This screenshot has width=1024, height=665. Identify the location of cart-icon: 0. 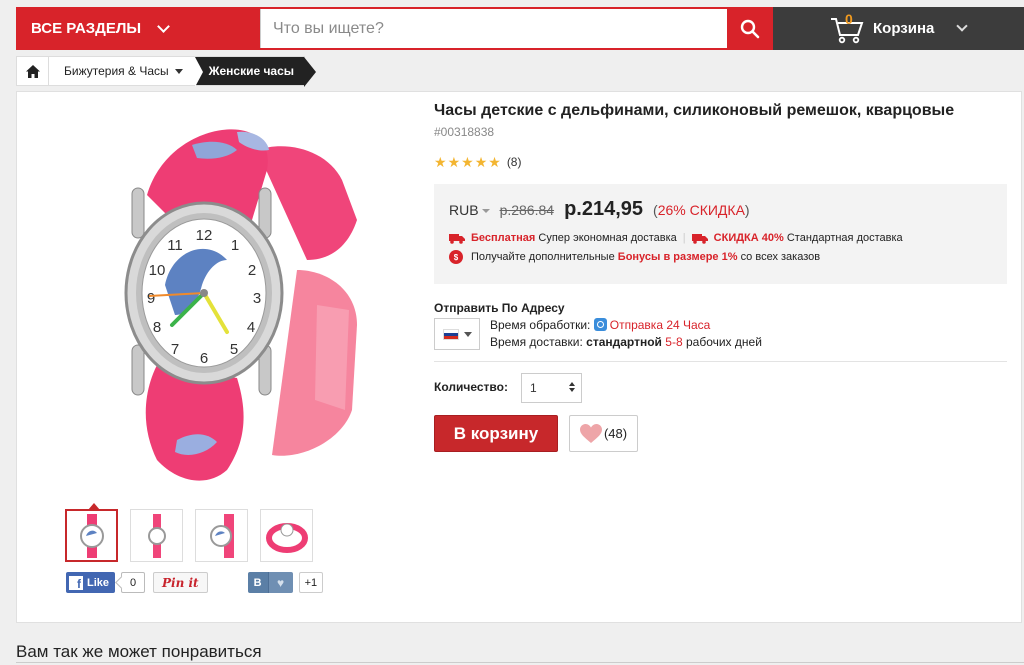
(847, 27).